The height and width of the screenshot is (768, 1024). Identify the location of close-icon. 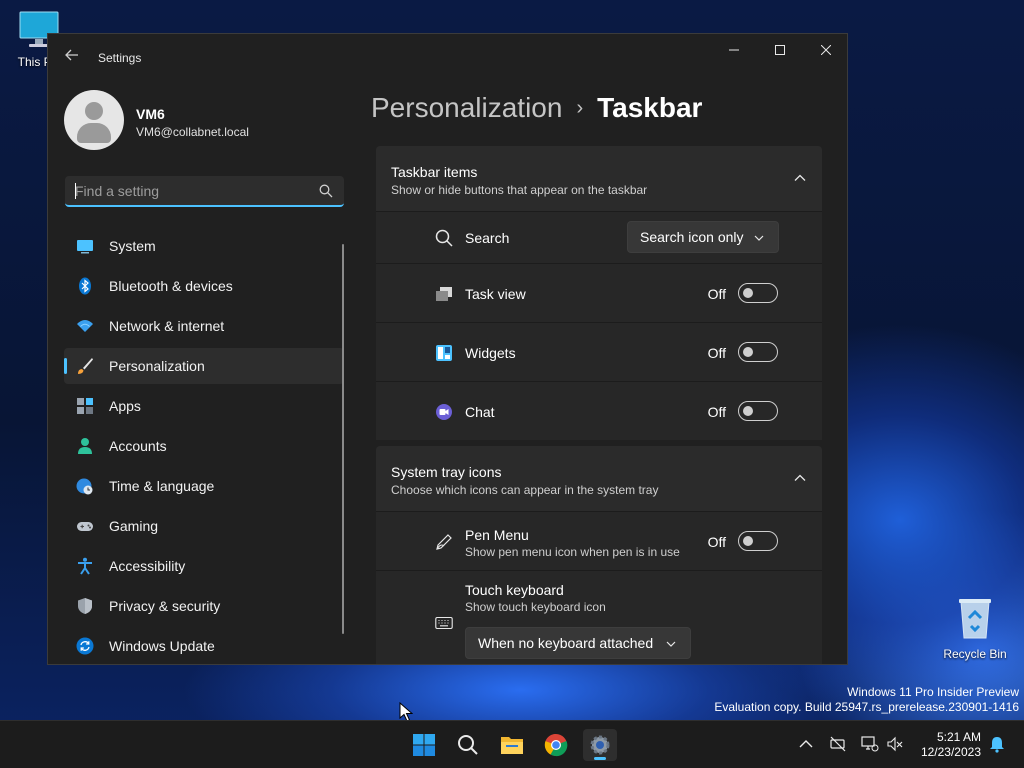
(826, 50).